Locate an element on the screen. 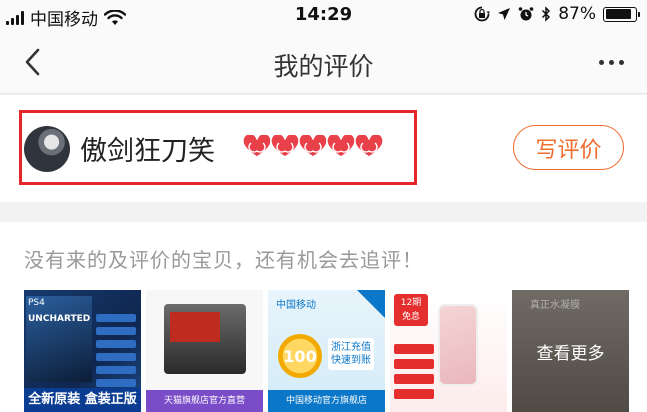 This screenshot has height=412, width=647. status-bar: 中国移动 14:29 87% is located at coordinates (323, 15).